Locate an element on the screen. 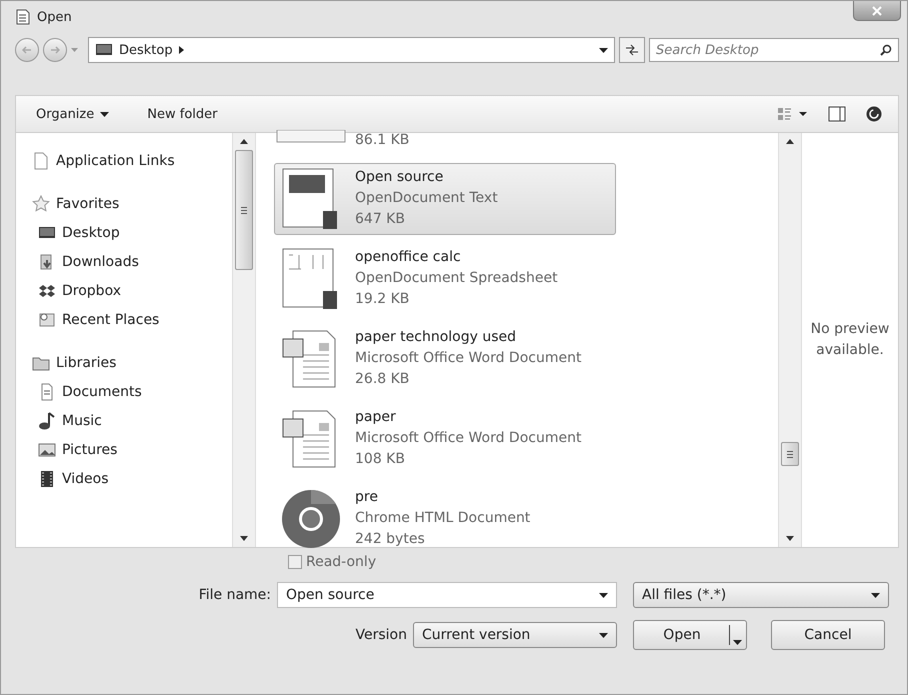  preview-pane-icon is located at coordinates (837, 114).